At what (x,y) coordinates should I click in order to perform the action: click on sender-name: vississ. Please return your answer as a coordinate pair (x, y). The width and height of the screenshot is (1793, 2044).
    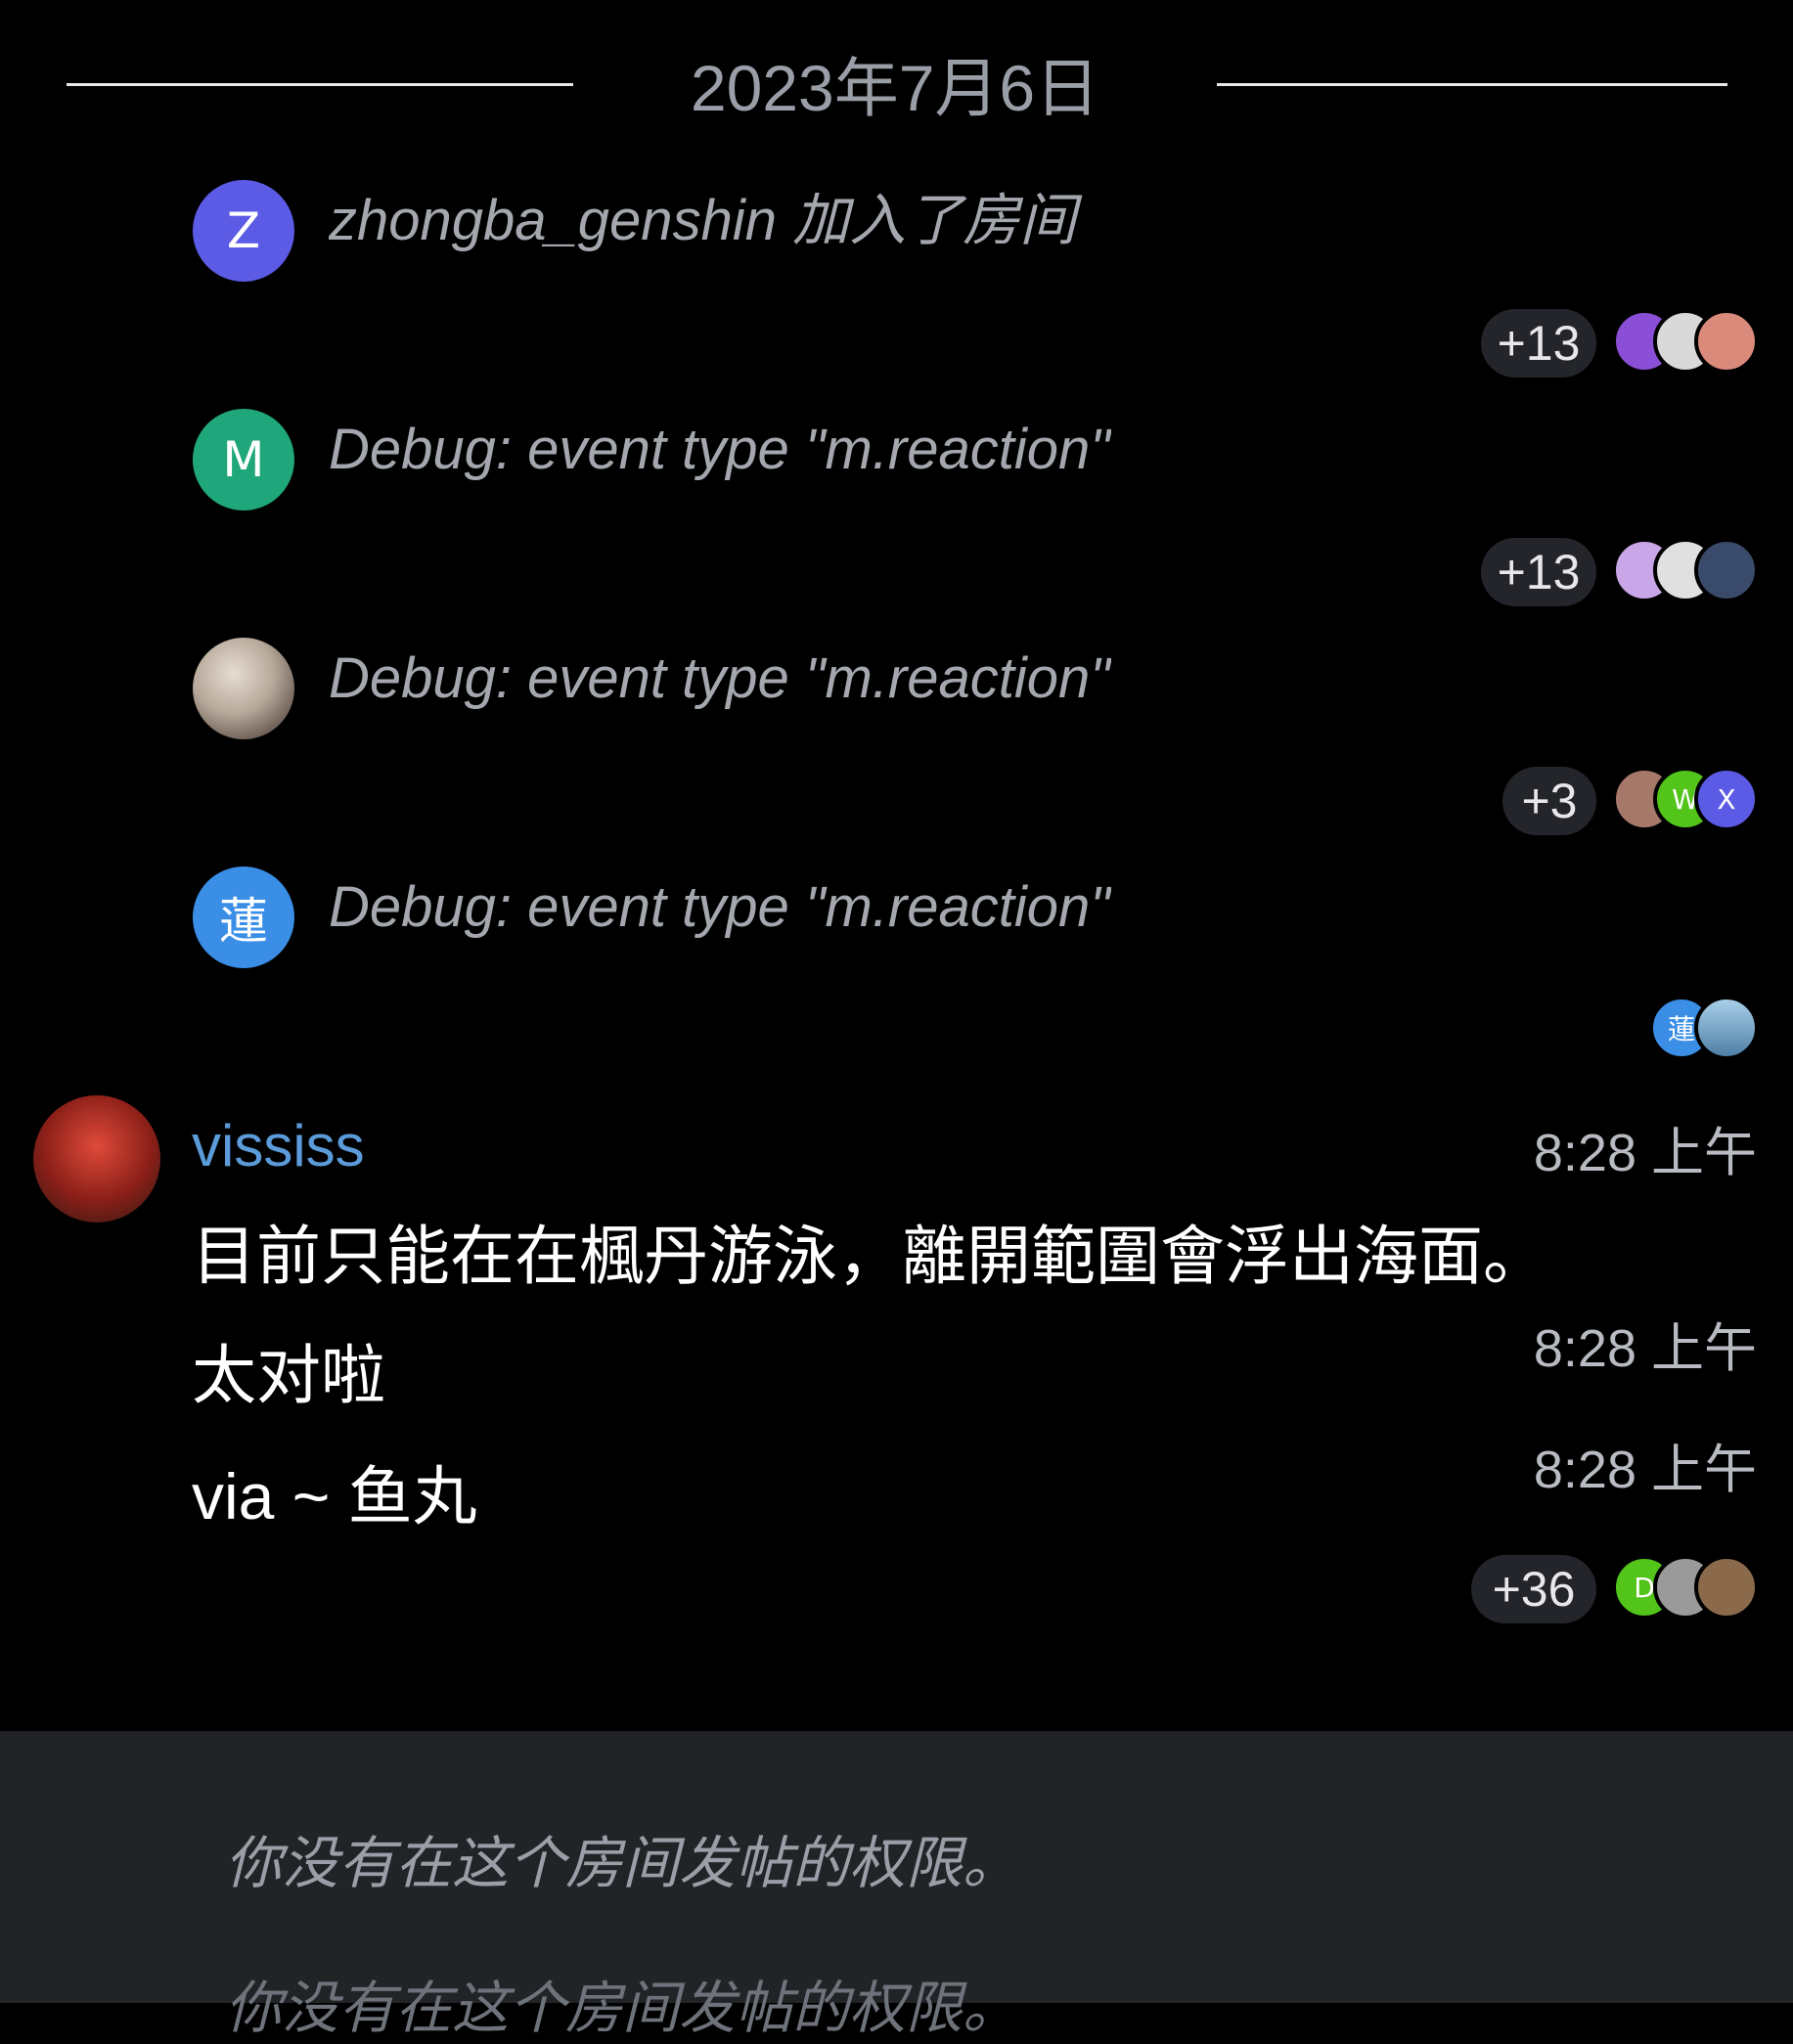
    Looking at the image, I should click on (279, 1146).